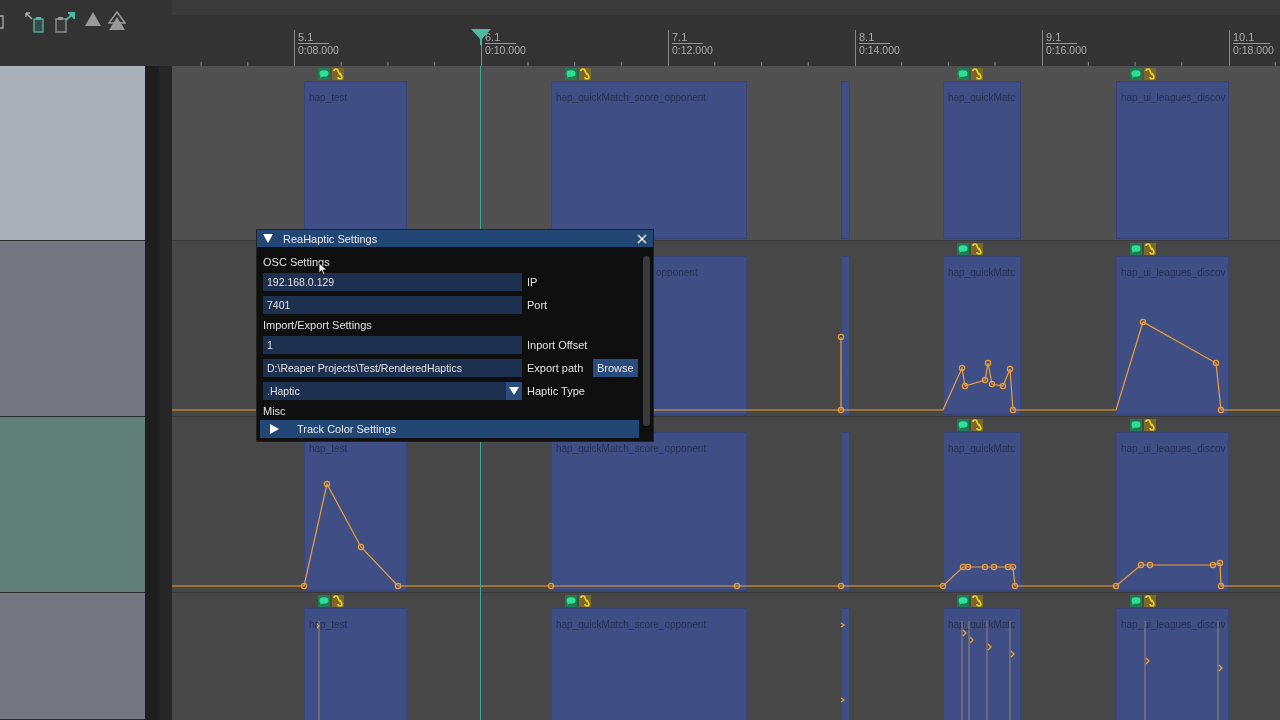 Image resolution: width=1280 pixels, height=720 pixels. I want to click on time-label: 0:12.000, so click(692, 50).